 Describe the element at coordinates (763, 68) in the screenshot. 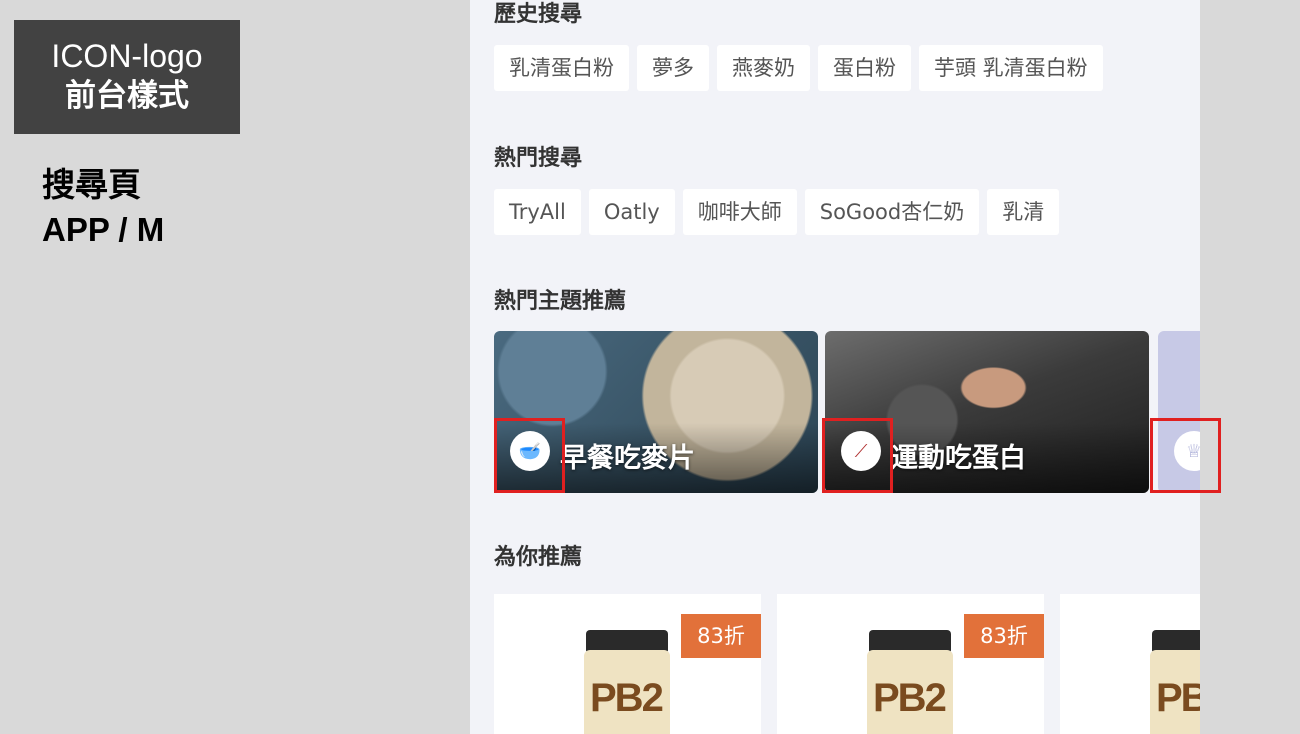

I see `history-chip: 燕麥奶` at that location.